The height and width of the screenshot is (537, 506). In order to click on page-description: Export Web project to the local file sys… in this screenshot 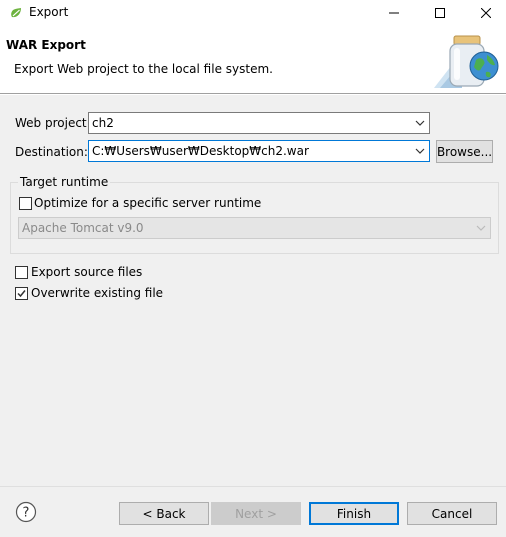, I will do `click(143, 69)`.